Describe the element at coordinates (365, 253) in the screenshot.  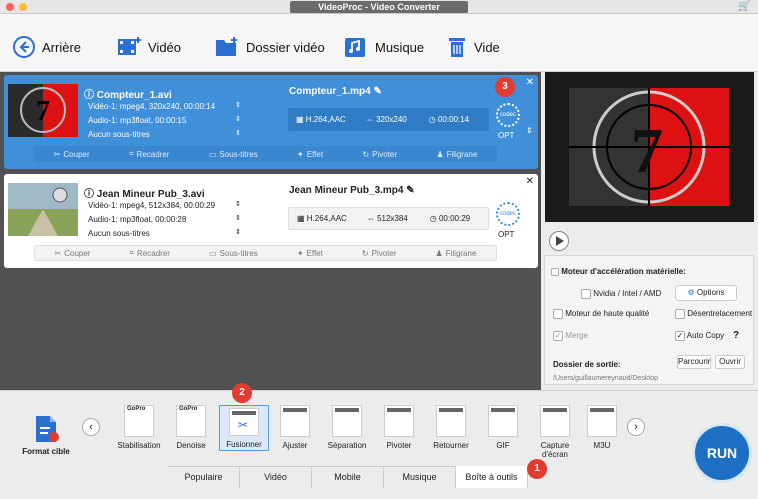
I see `rotate-icon: ↻` at that location.